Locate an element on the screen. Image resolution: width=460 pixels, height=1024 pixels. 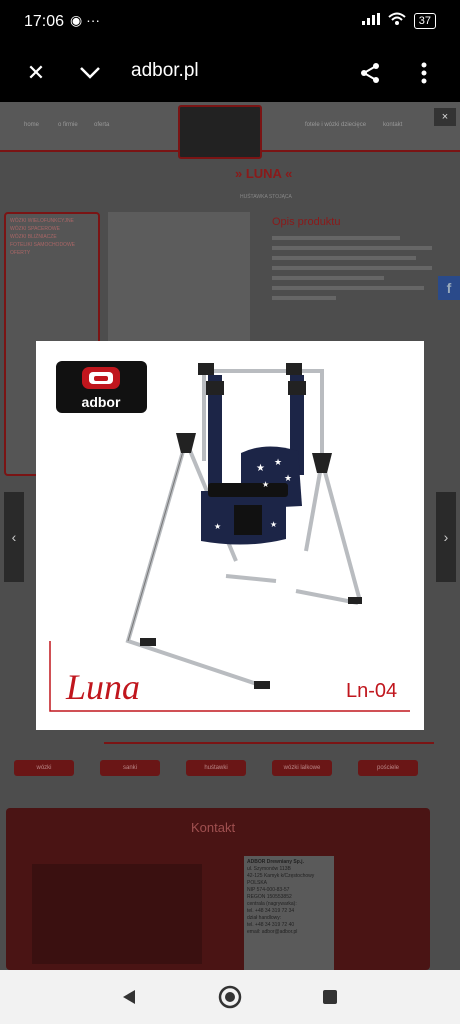
contact-line: NIP 574-000-83-57 is located at coordinates (268, 890).